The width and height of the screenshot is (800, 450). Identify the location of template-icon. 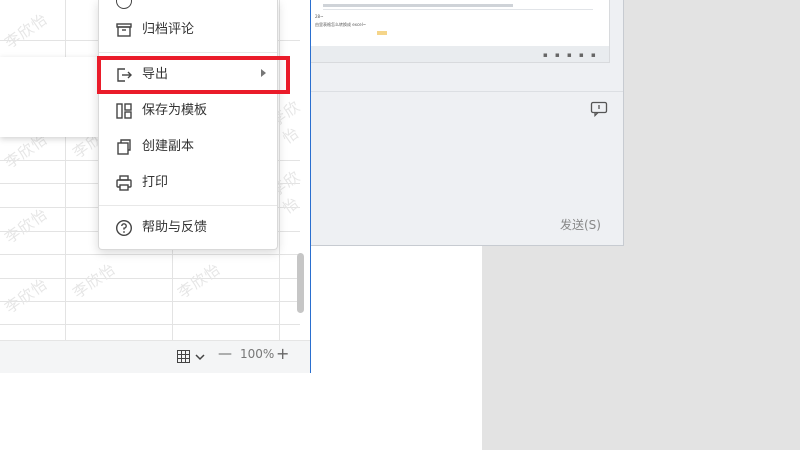
(124, 111).